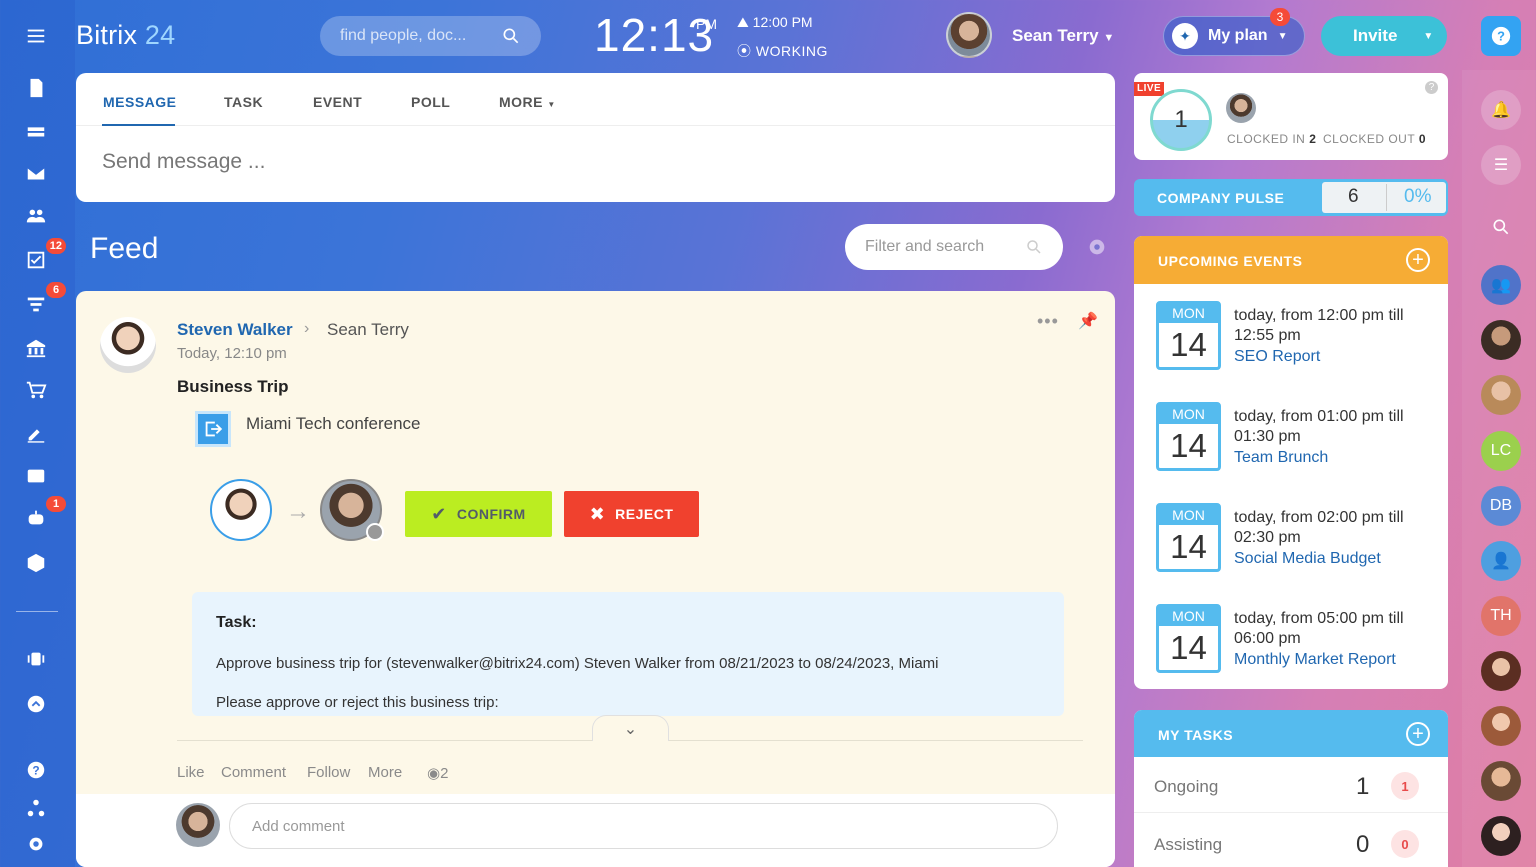 The height and width of the screenshot is (867, 1536). What do you see at coordinates (1384, 36) in the screenshot?
I see `invite-button: Invite ▼` at bounding box center [1384, 36].